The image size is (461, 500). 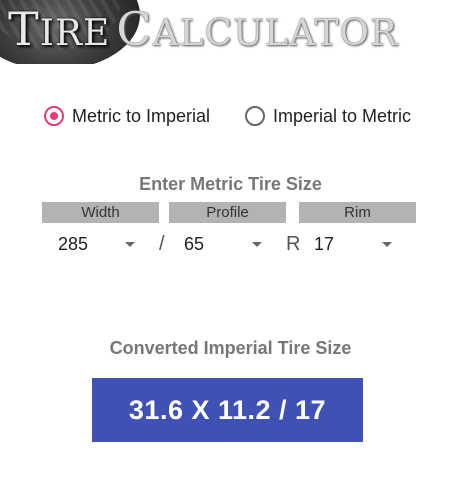 I want to click on rim-select-value: 17, so click(x=324, y=243).